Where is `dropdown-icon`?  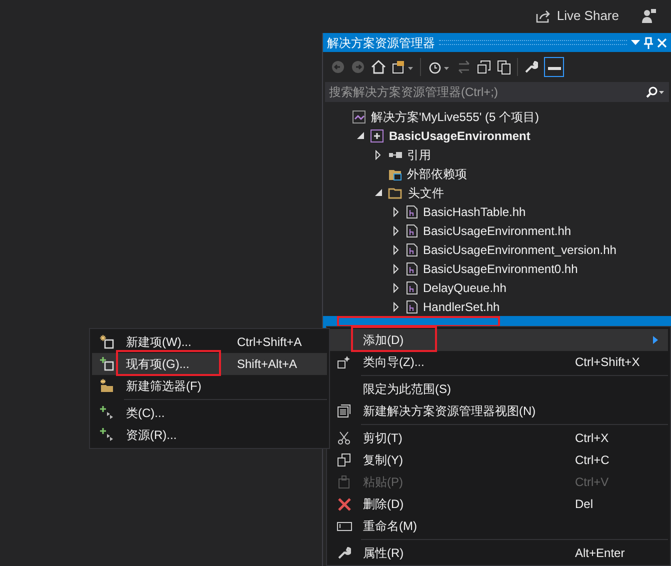 dropdown-icon is located at coordinates (635, 43).